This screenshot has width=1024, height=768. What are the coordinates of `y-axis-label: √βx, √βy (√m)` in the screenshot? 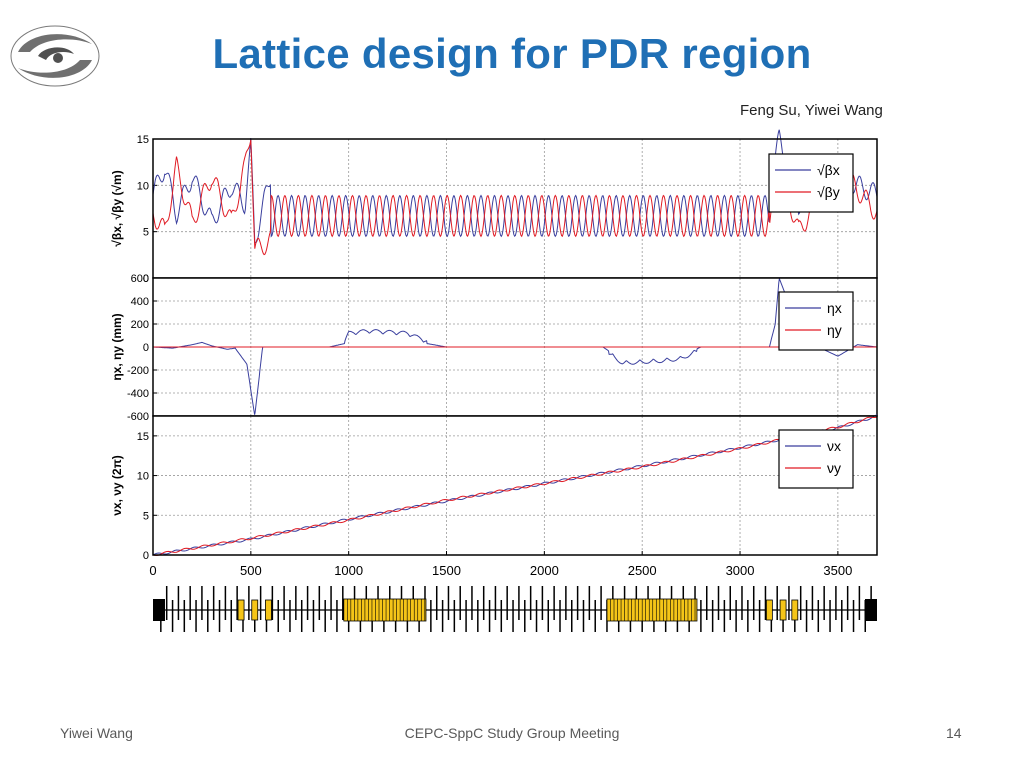 It's located at (117, 208).